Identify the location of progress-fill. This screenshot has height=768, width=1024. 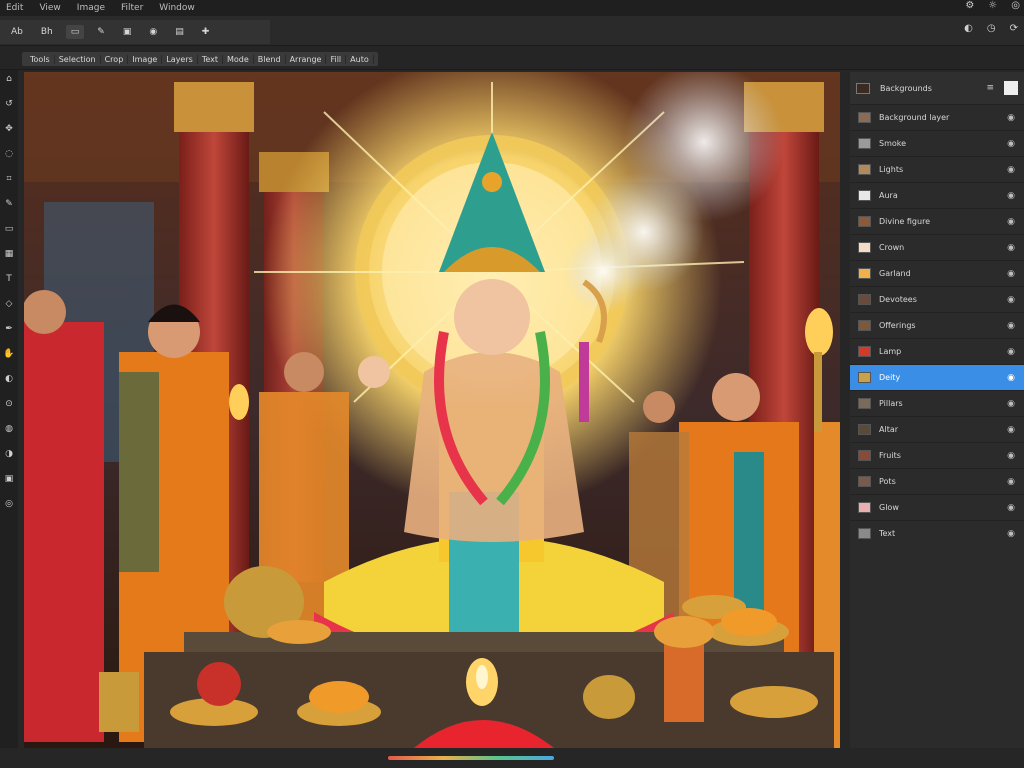
(471, 758).